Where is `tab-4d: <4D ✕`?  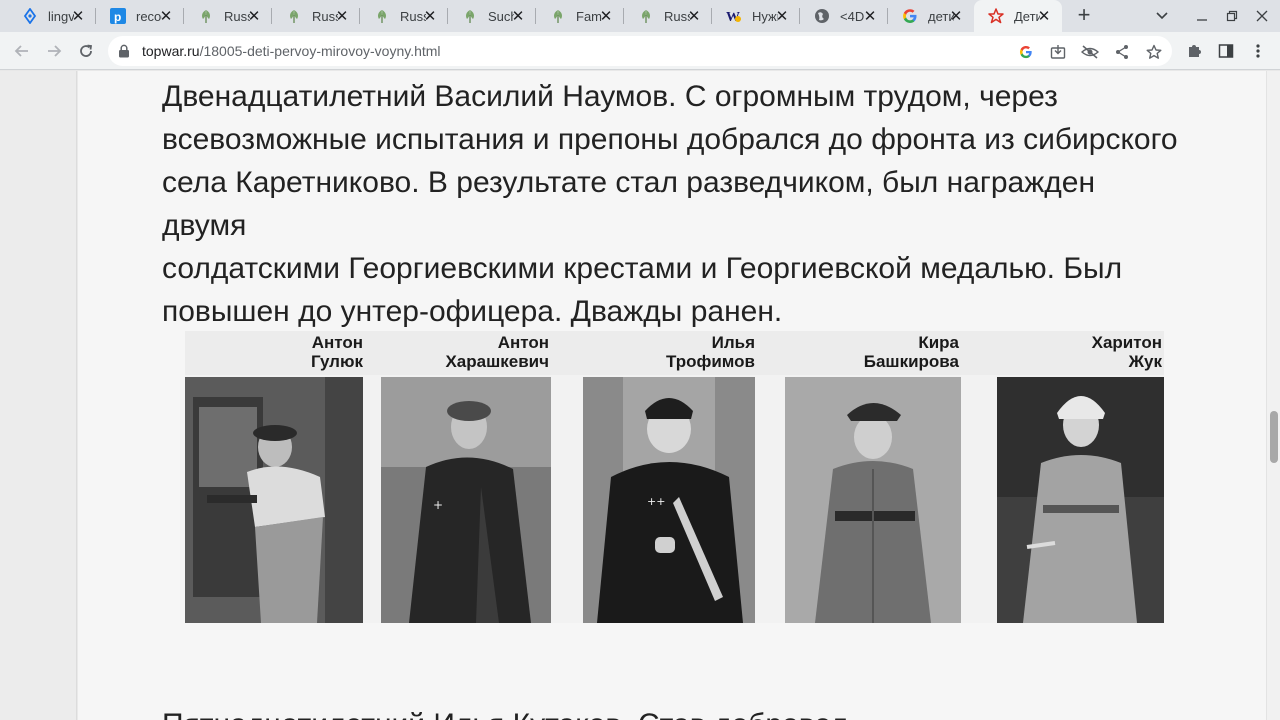 tab-4d: <4D ✕ is located at coordinates (844, 16).